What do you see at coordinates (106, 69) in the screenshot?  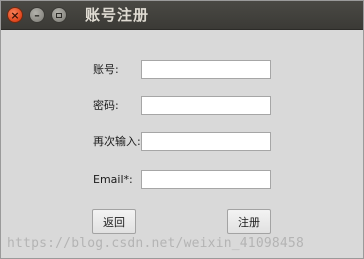 I see `account-label: 账号:` at bounding box center [106, 69].